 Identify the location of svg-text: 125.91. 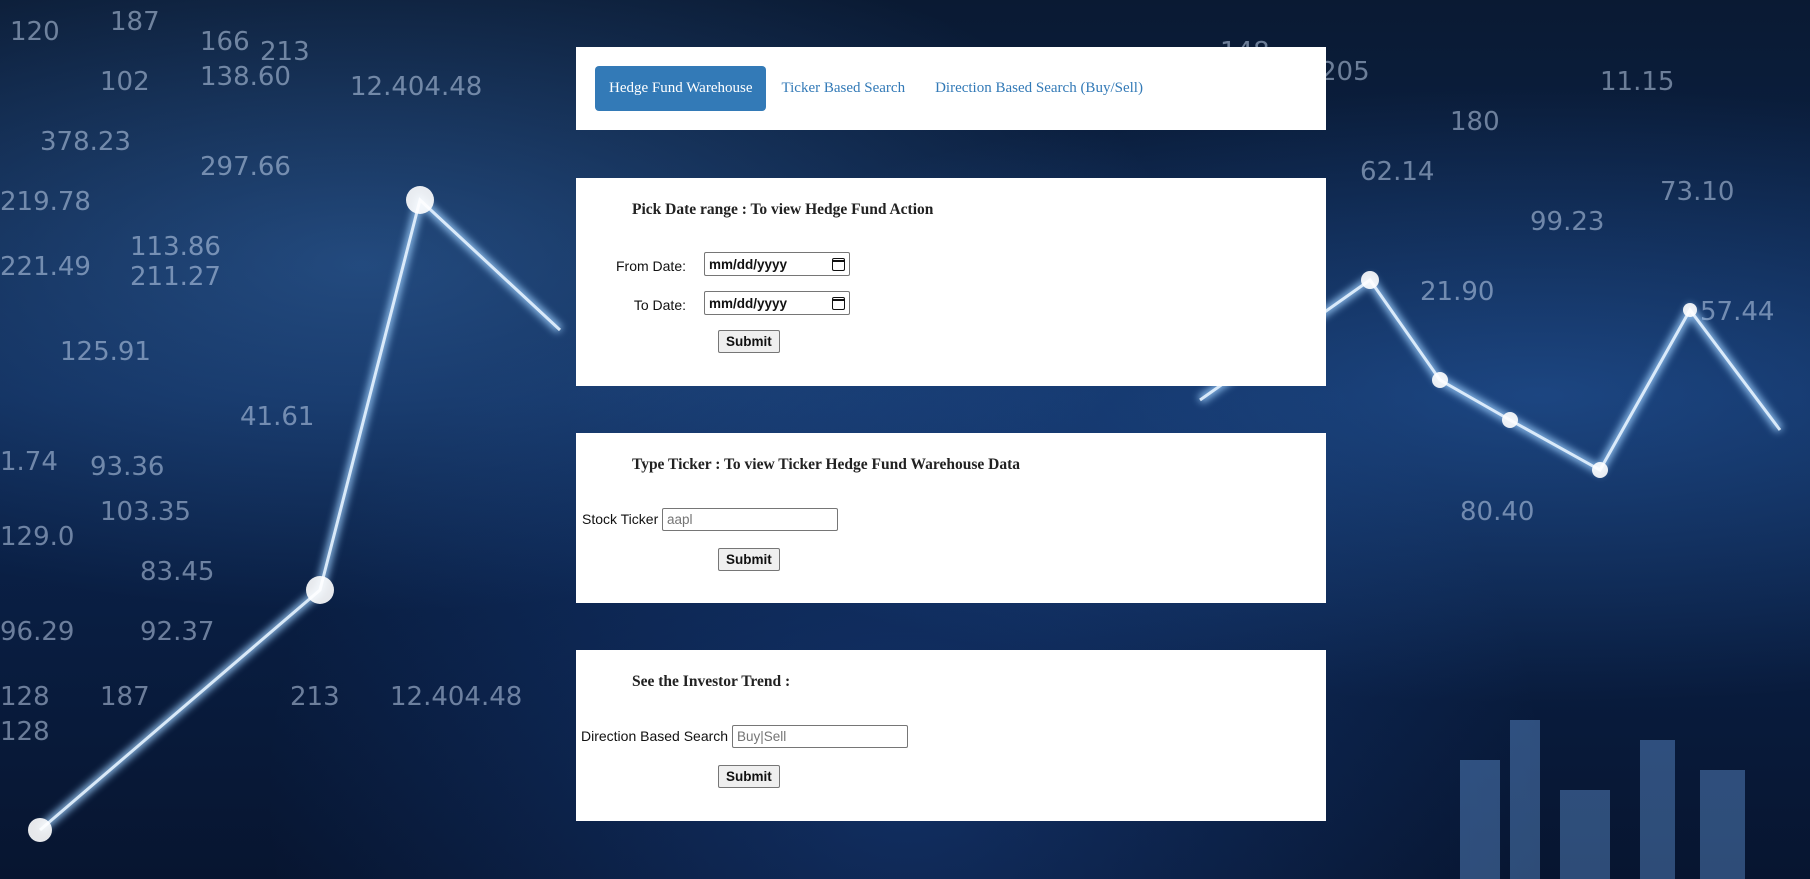
(105, 352).